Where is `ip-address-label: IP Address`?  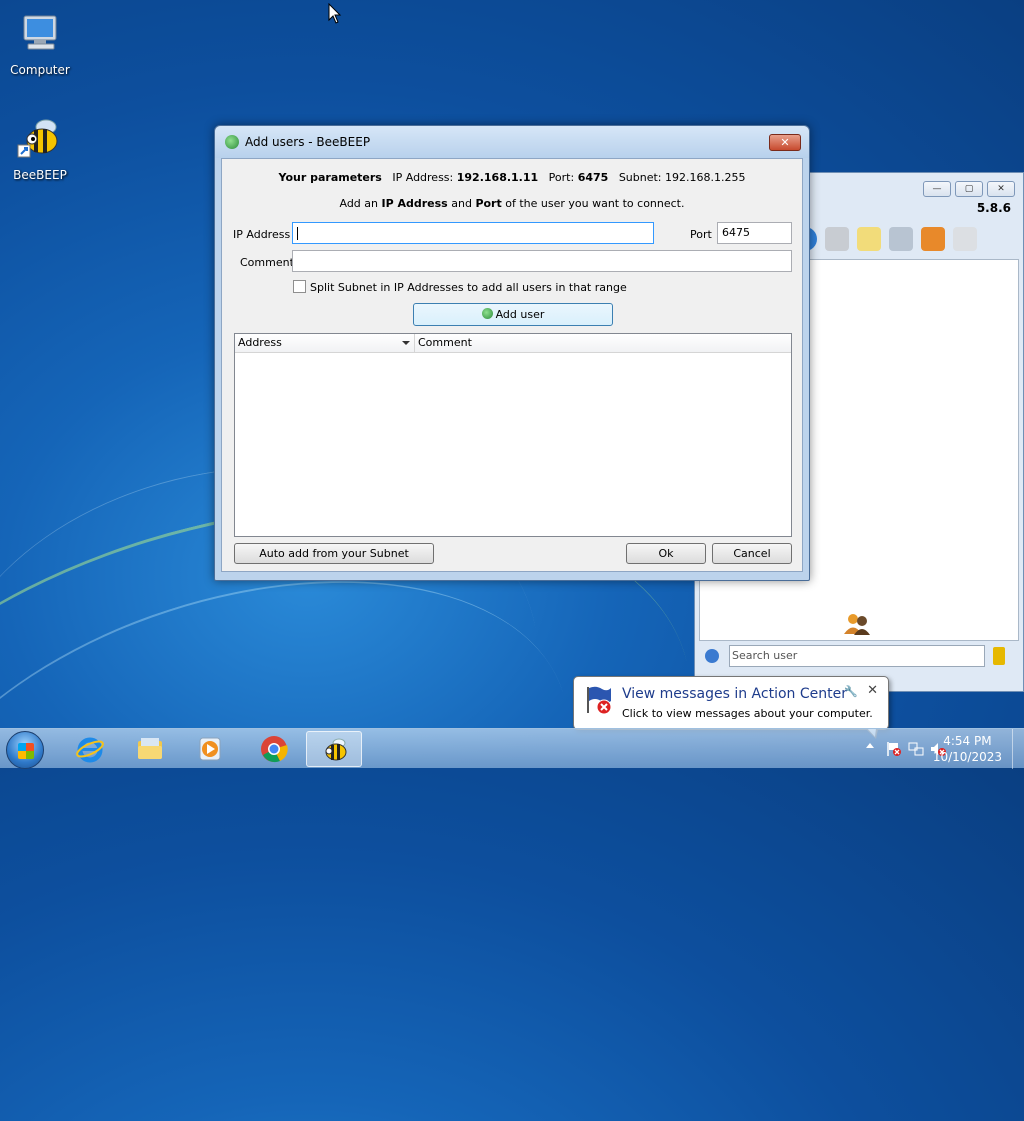
ip-address-label: IP Address is located at coordinates (262, 234).